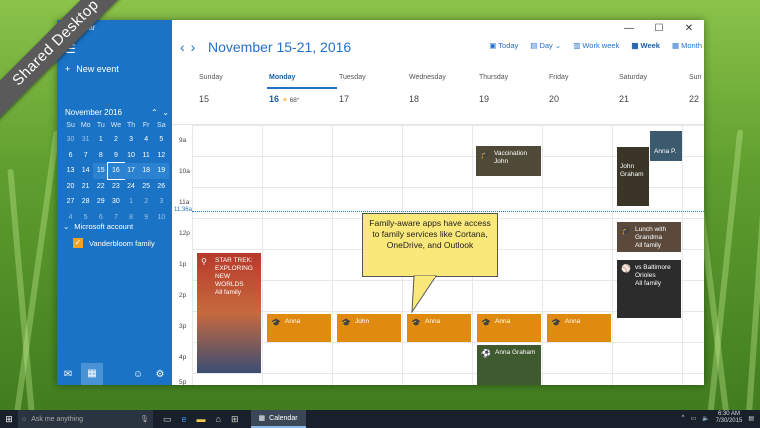 The width and height of the screenshot is (760, 428). What do you see at coordinates (146, 156) in the screenshot?
I see `mini-calendar-day: 11` at bounding box center [146, 156].